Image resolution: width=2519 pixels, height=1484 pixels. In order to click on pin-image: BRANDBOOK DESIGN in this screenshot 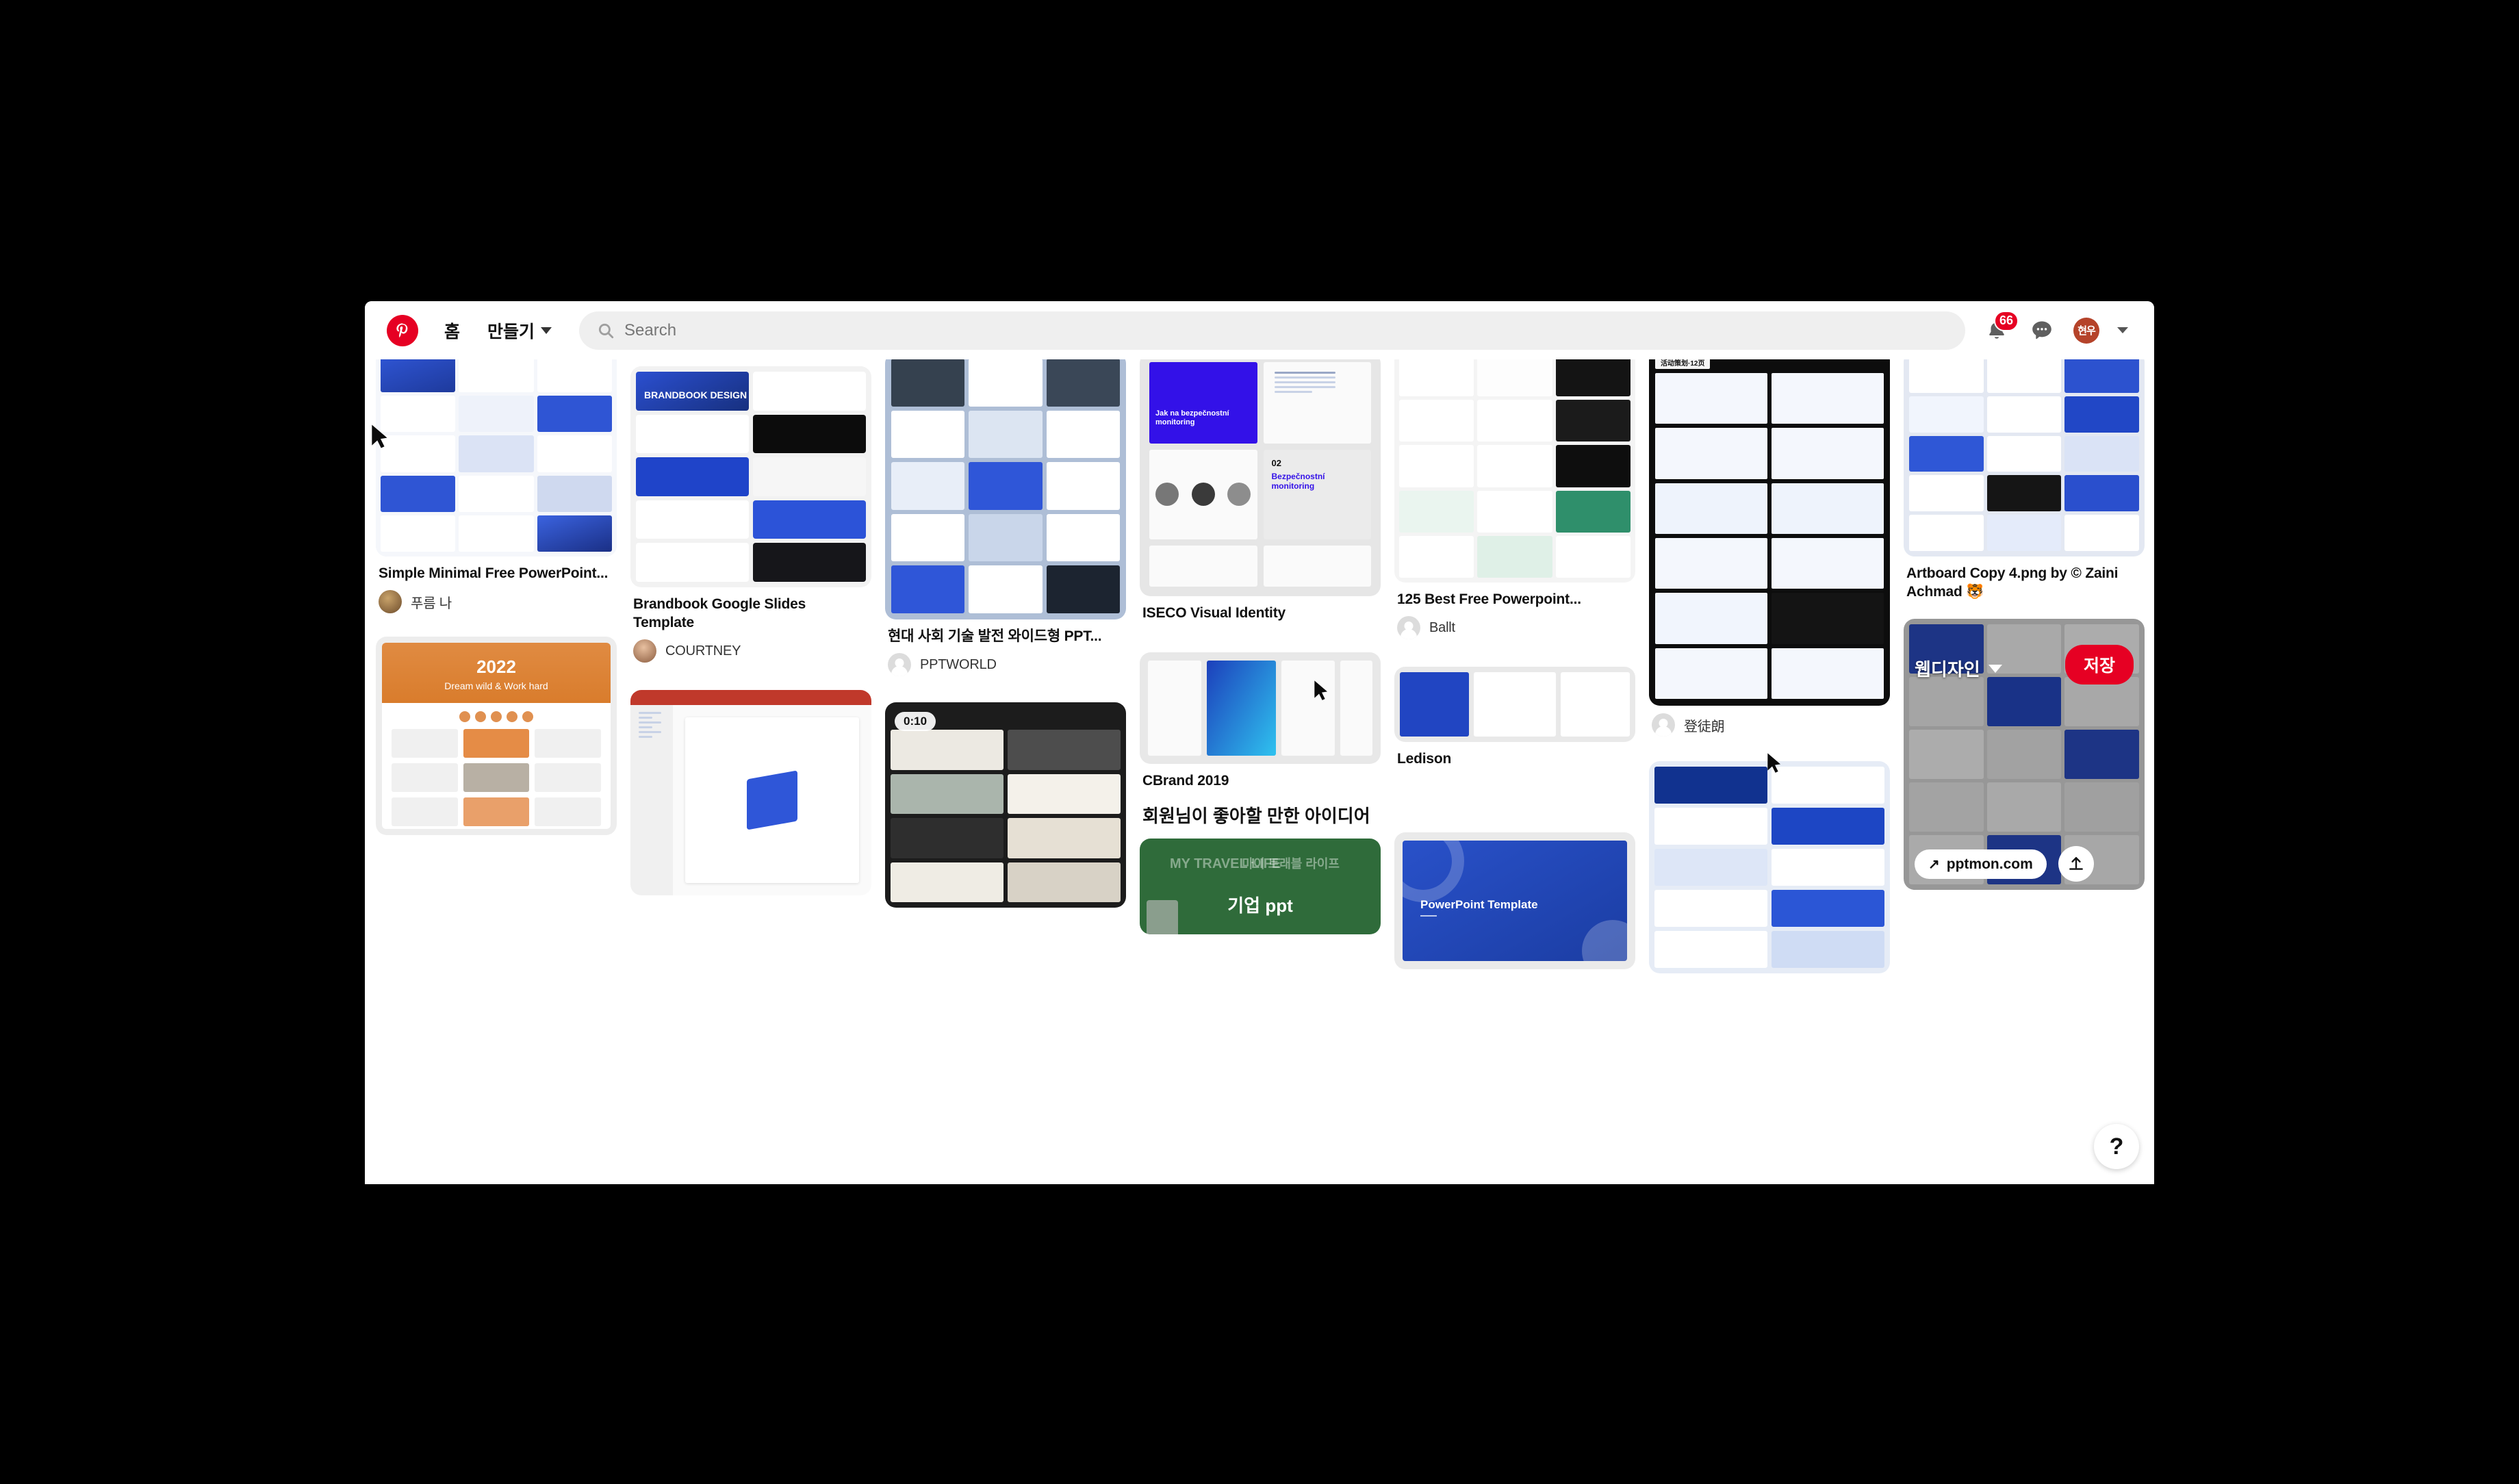, I will do `click(750, 476)`.